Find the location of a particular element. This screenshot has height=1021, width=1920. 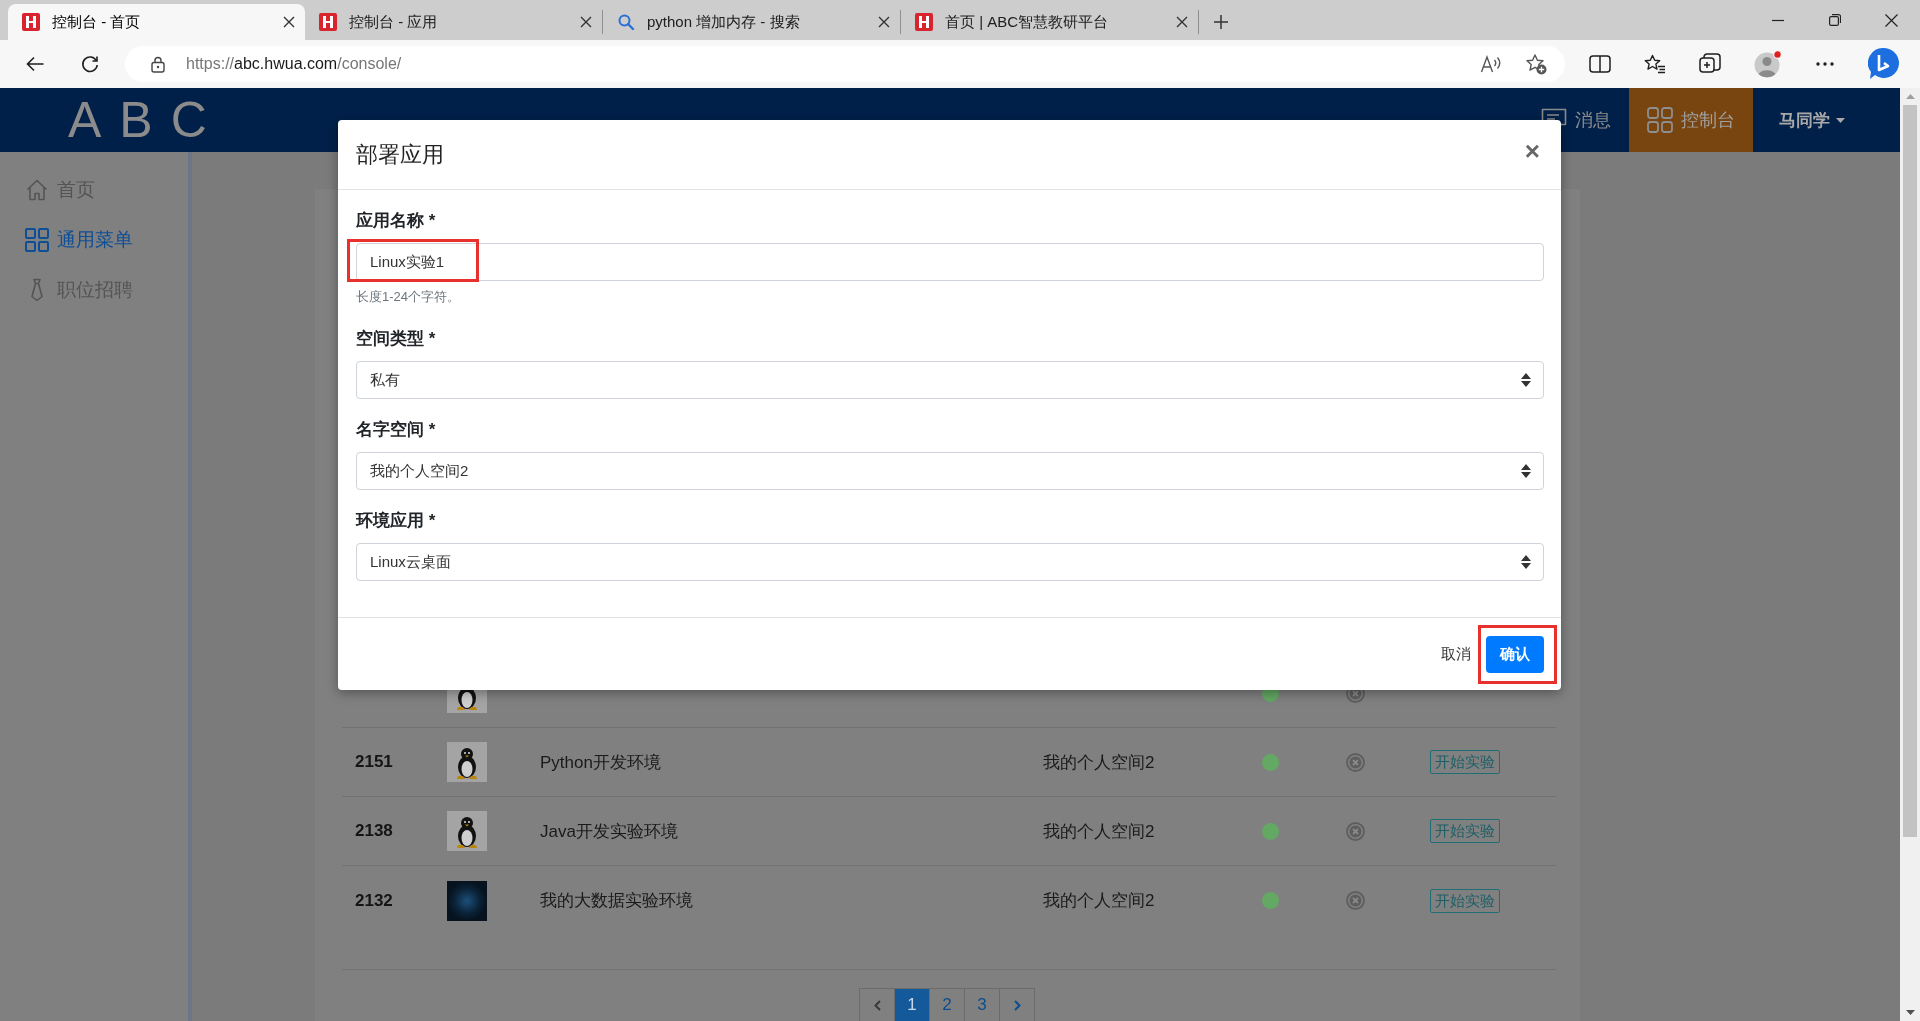

reload-icon is located at coordinates (90, 64).